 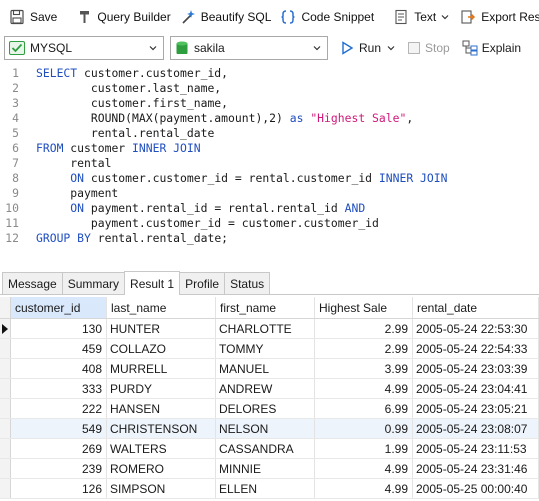 I want to click on cell-first-name: TOMMY, so click(x=265, y=348).